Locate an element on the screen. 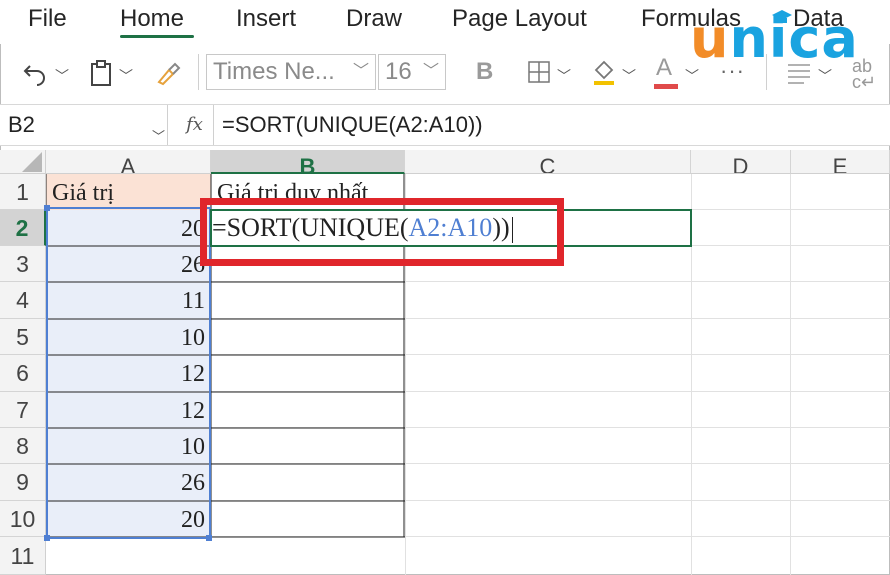 The image size is (890, 575). borders-icon is located at coordinates (539, 72).